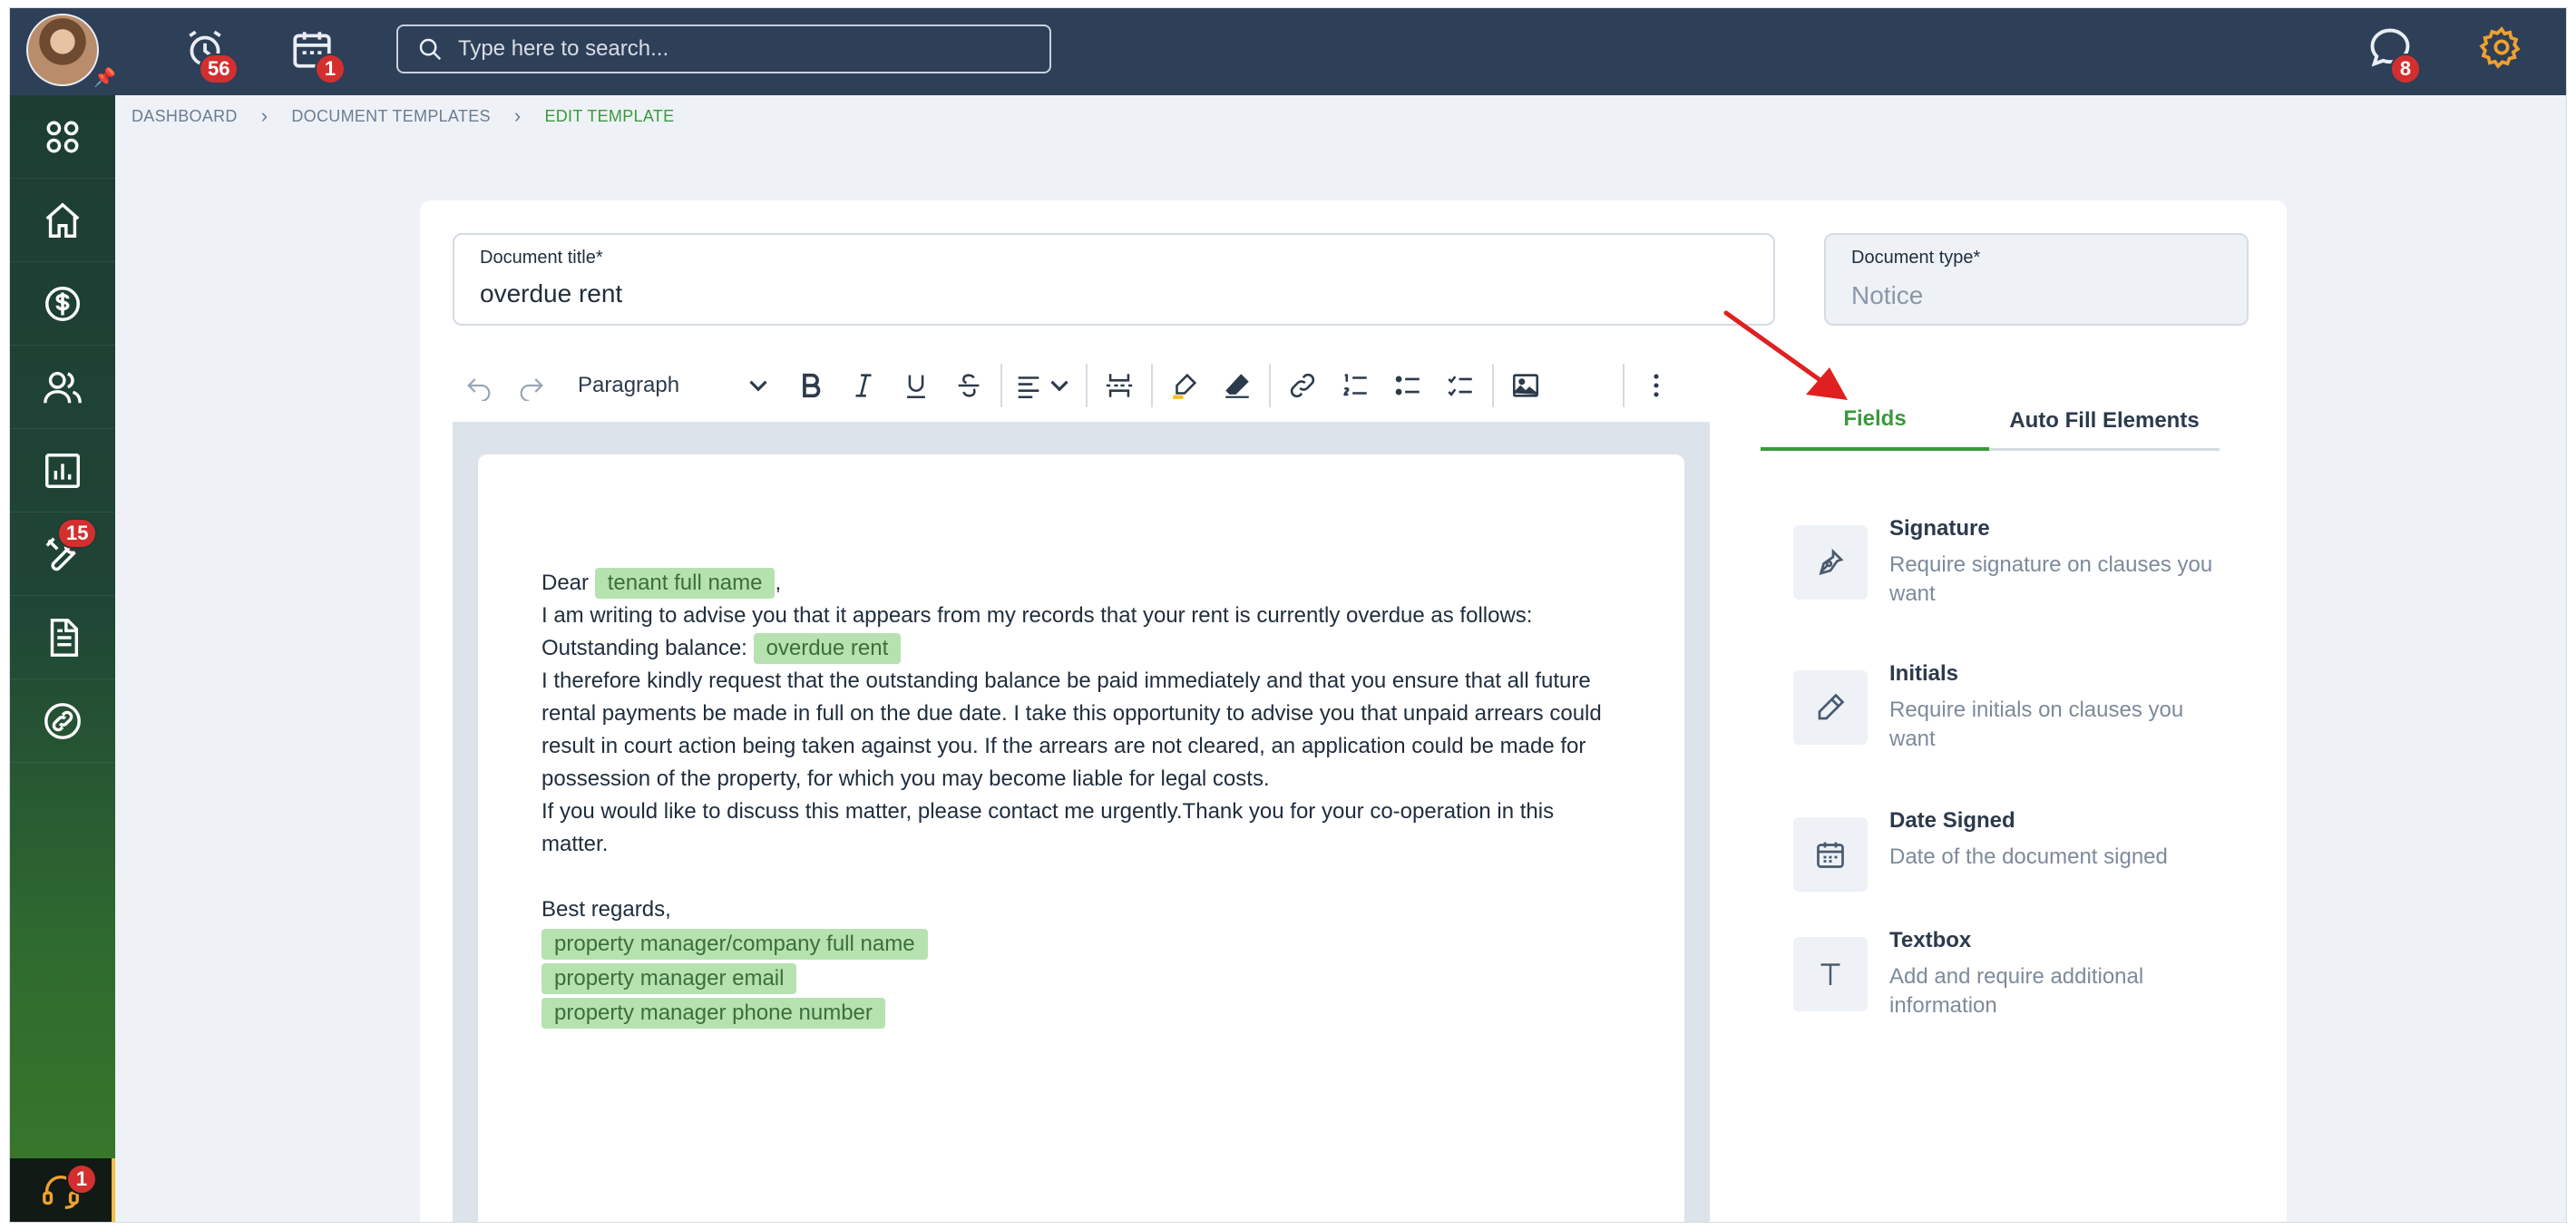 Image resolution: width=2576 pixels, height=1230 pixels. I want to click on sidebar-item-home, so click(62, 221).